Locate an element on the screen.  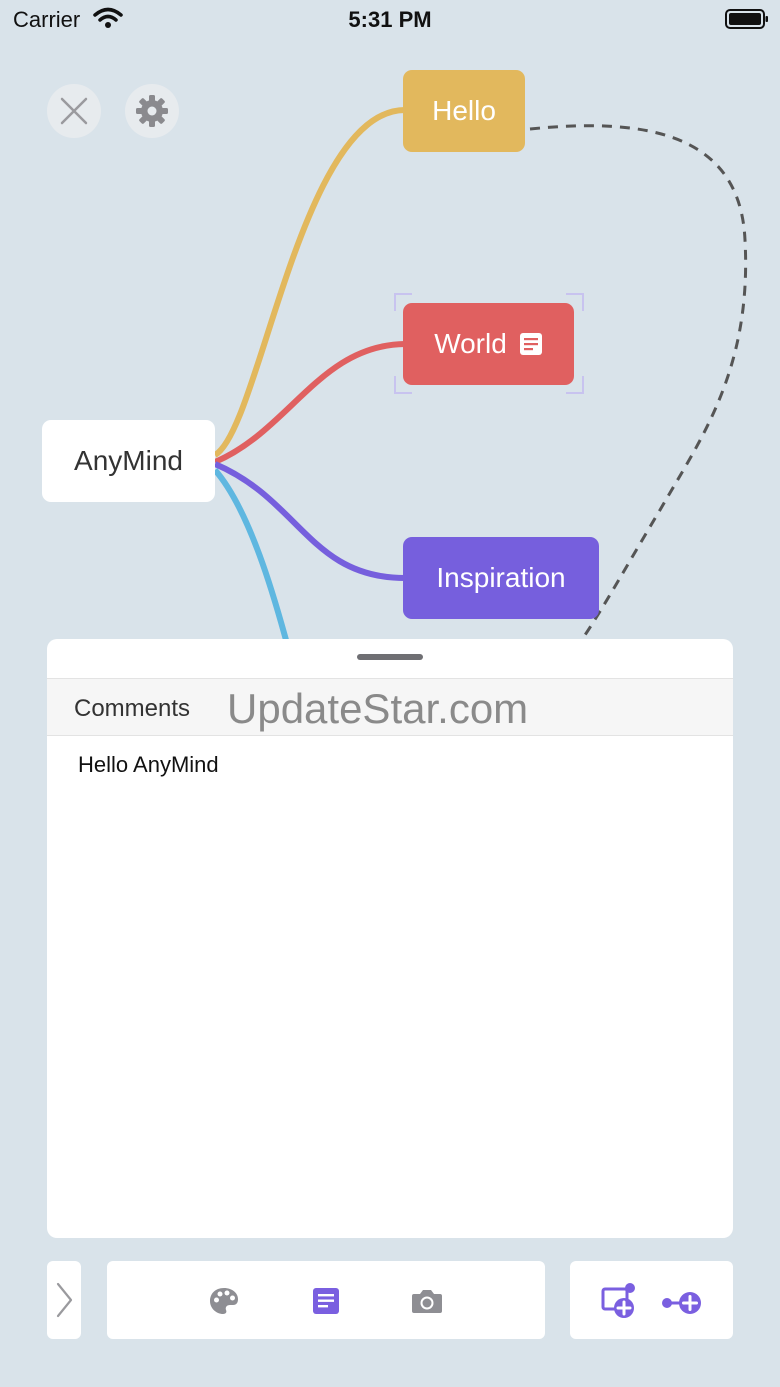
add-sibling-node-button is located at coordinates (683, 1301).